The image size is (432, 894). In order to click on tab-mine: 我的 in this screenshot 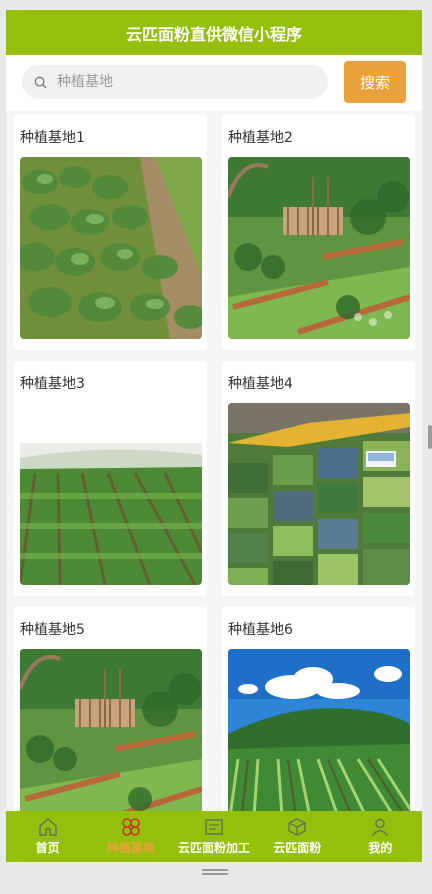, I will do `click(380, 836)`.